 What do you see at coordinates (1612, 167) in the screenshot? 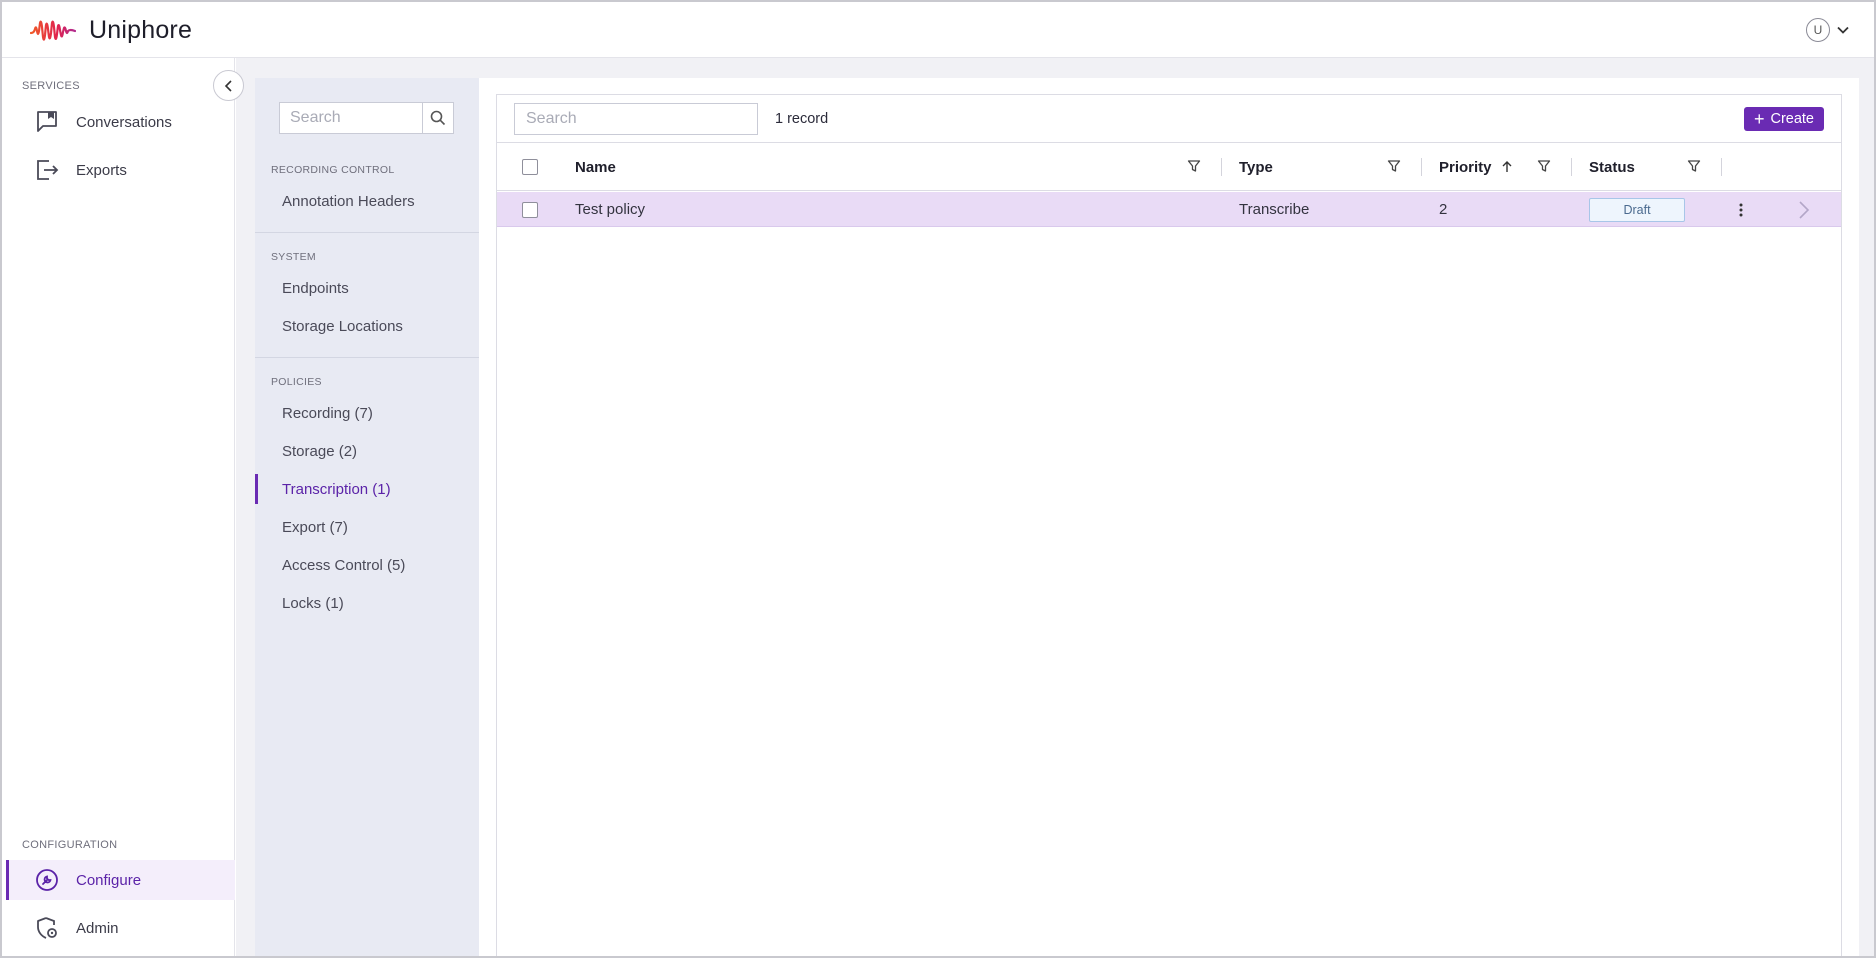
I see `column-header-status: Status` at bounding box center [1612, 167].